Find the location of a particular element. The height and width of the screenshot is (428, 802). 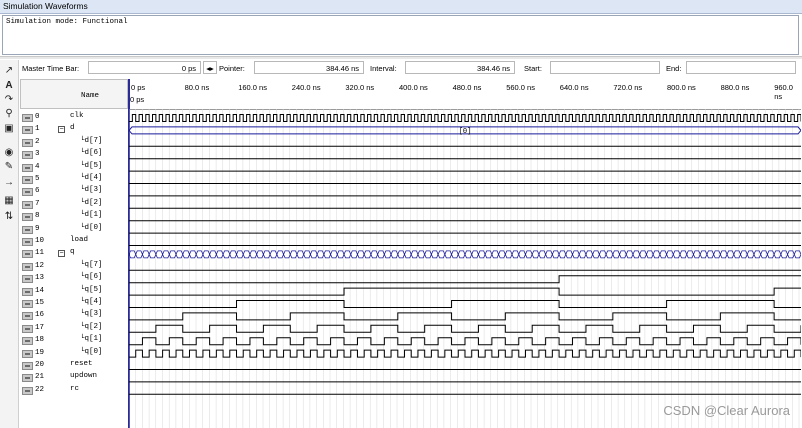

ruler-tick-label: 400.0 ns is located at coordinates (413, 87).